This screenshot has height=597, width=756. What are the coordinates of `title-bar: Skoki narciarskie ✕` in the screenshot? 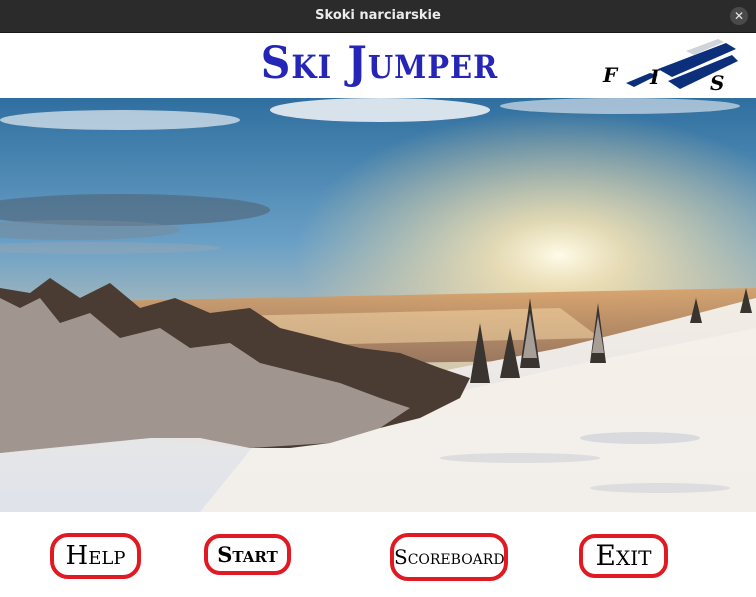 It's located at (378, 16).